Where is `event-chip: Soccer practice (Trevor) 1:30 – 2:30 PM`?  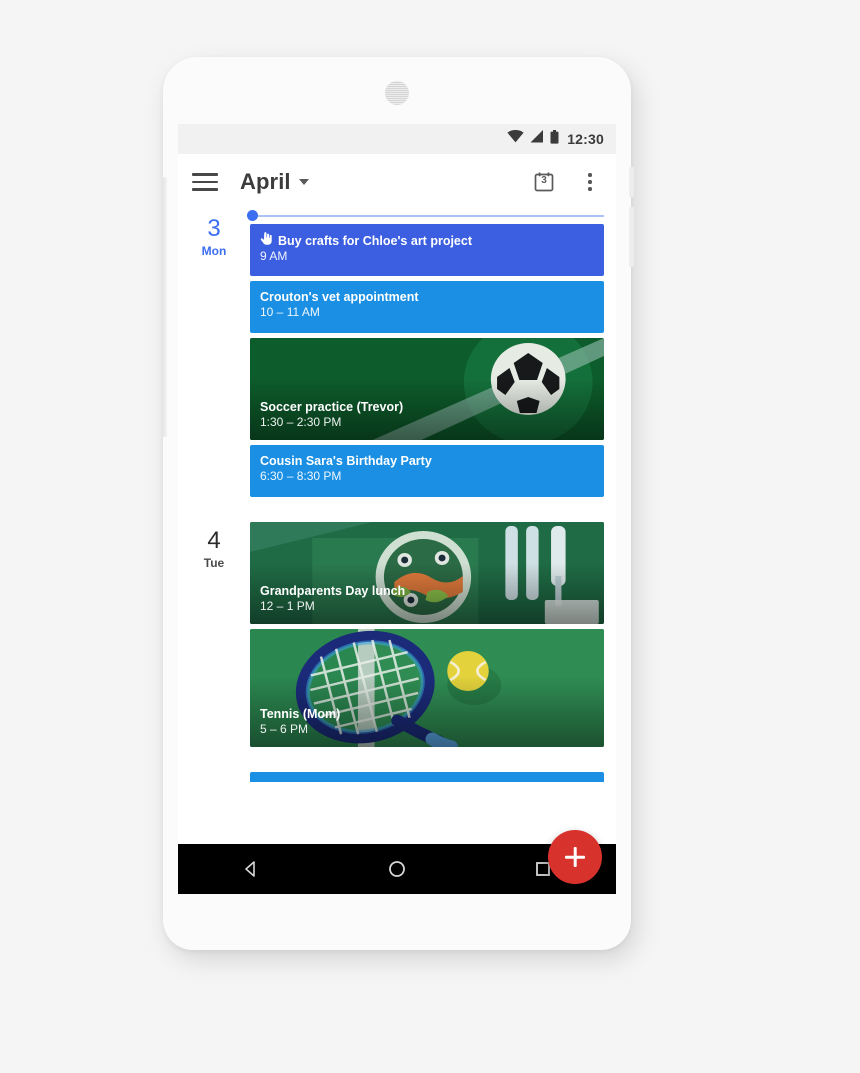
event-chip: Soccer practice (Trevor) 1:30 – 2:30 PM is located at coordinates (427, 389).